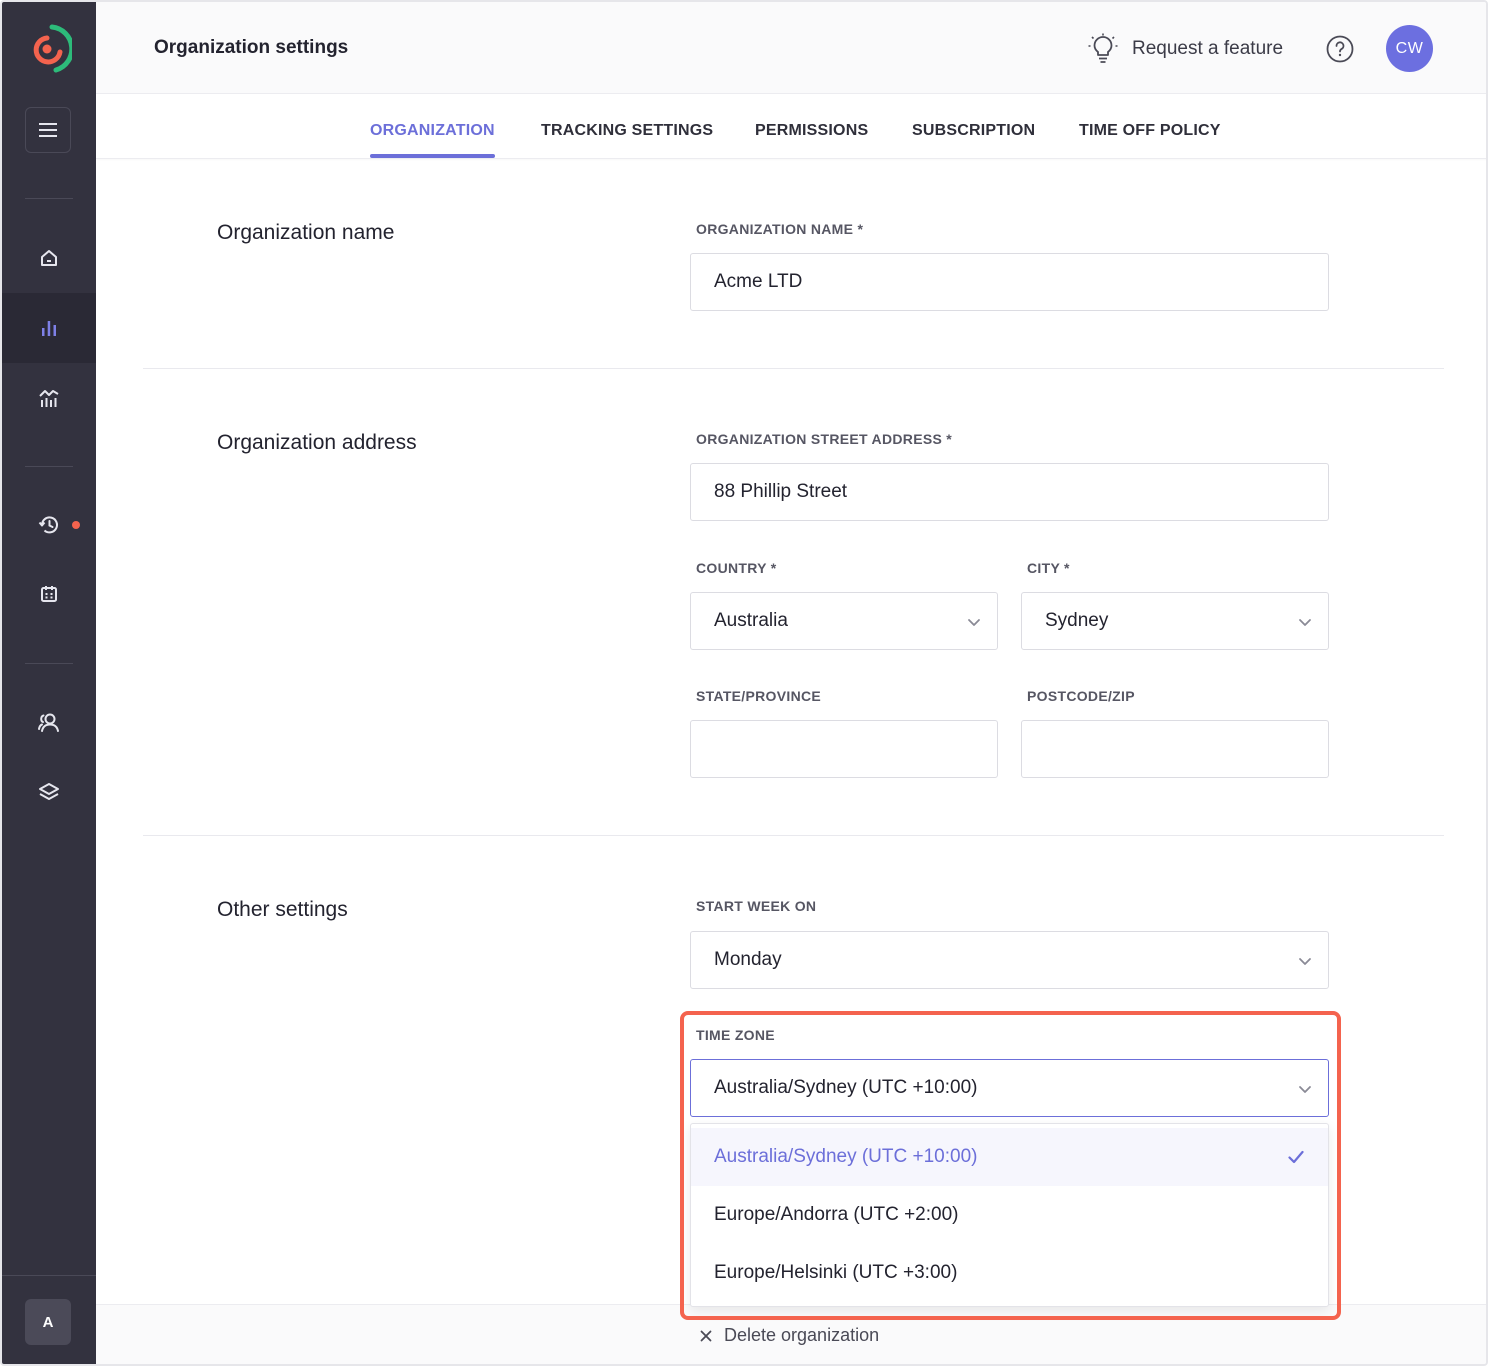 The height and width of the screenshot is (1366, 1488). I want to click on help-icon, so click(1340, 49).